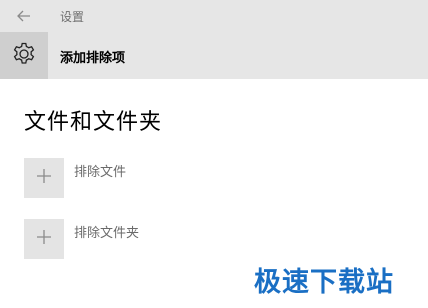 The width and height of the screenshot is (428, 308). I want to click on page-title: 添加排除项, so click(93, 58).